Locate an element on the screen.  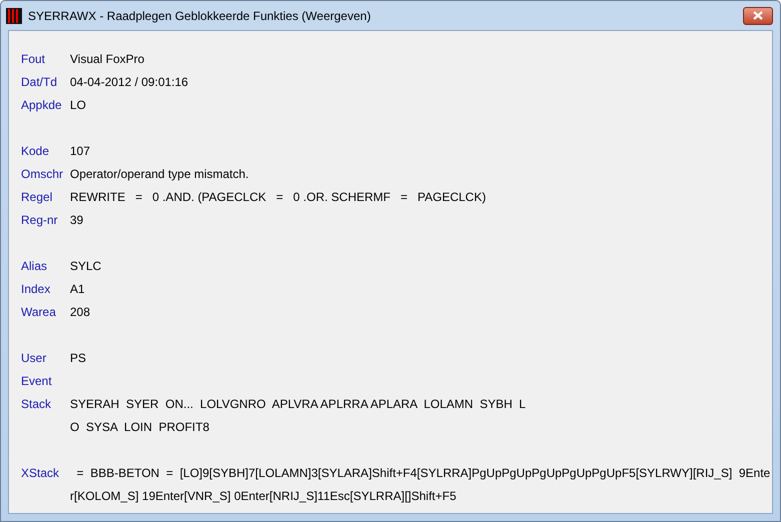
field-value: LO is located at coordinates (78, 105).